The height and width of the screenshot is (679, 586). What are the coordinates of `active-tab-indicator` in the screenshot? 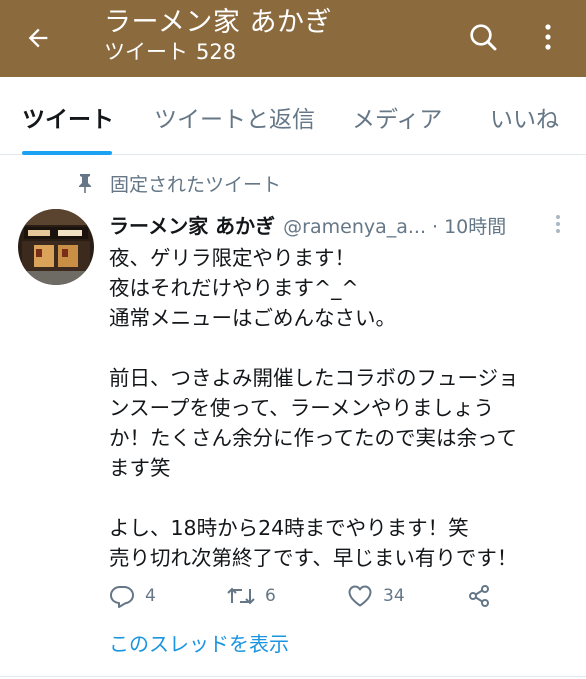 It's located at (67, 153).